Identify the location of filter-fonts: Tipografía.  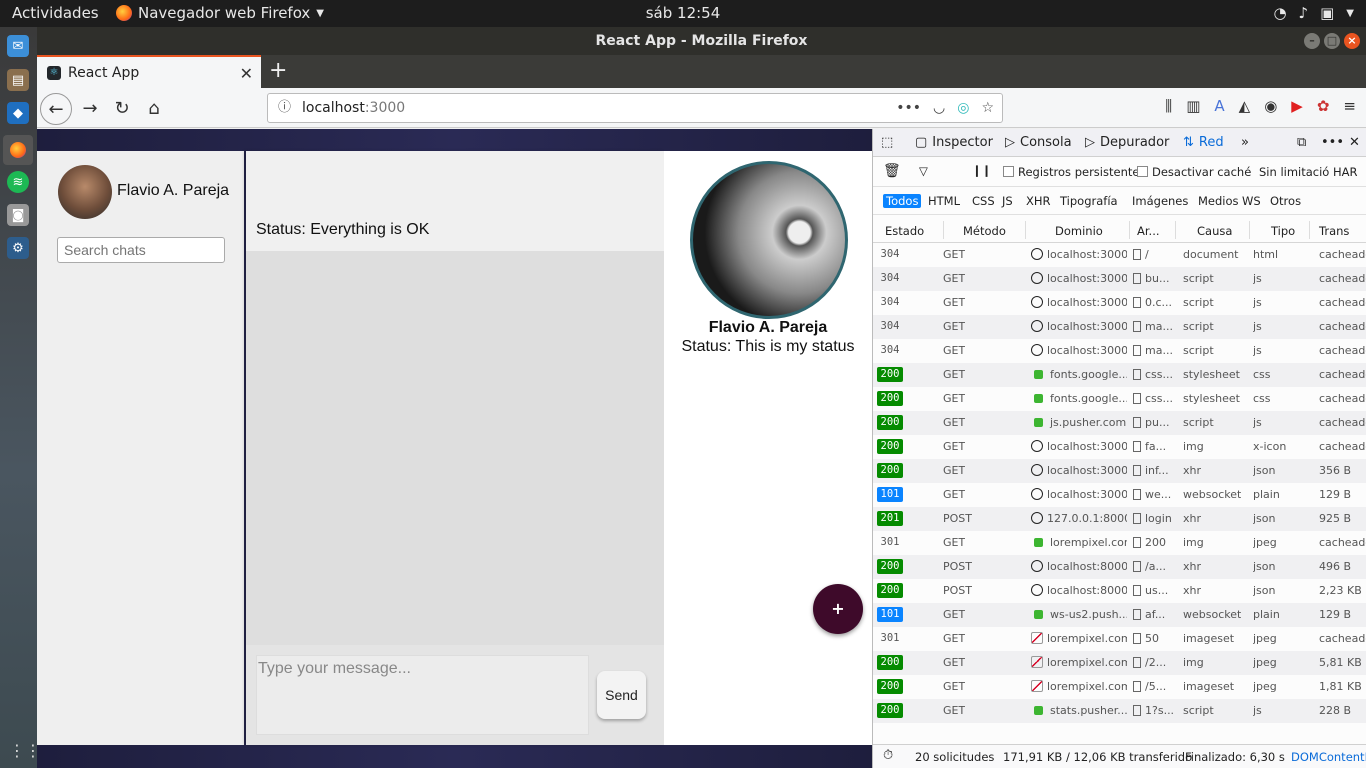
(1089, 201).